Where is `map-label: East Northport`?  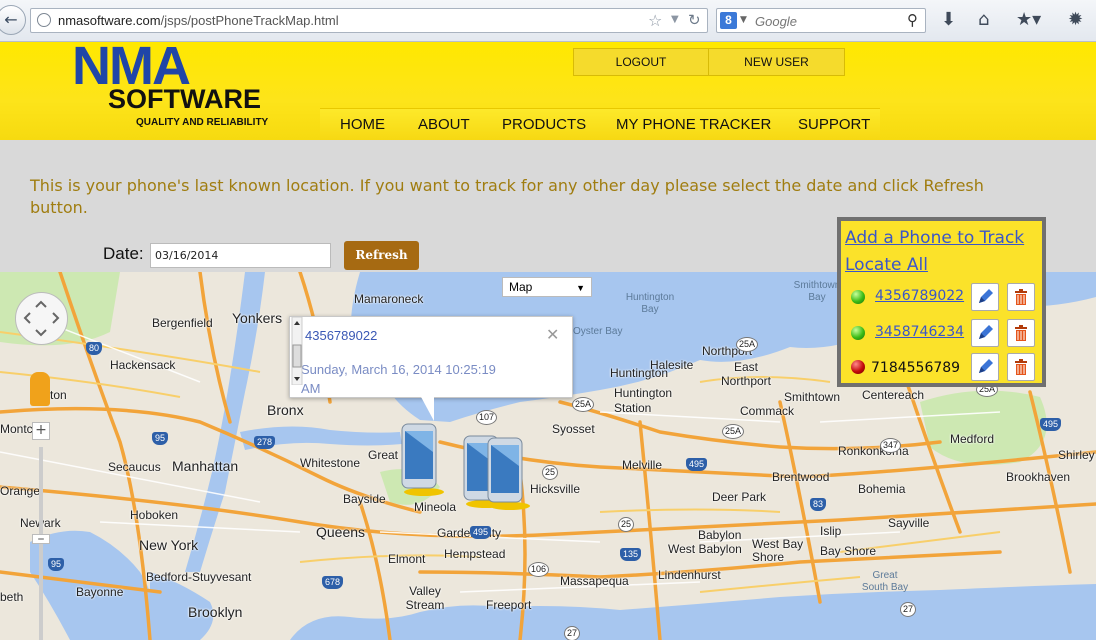
map-label: East Northport is located at coordinates (746, 374).